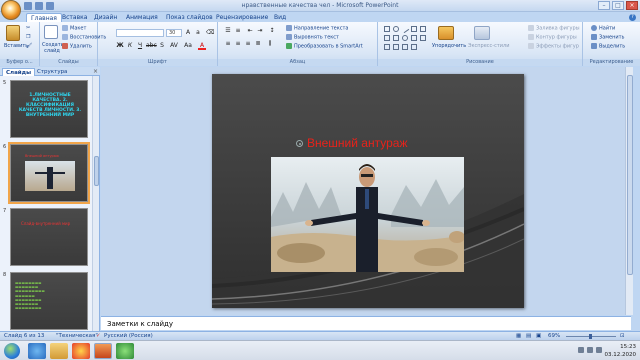  I want to click on slides-pane-scrollbar, so click(95, 204).